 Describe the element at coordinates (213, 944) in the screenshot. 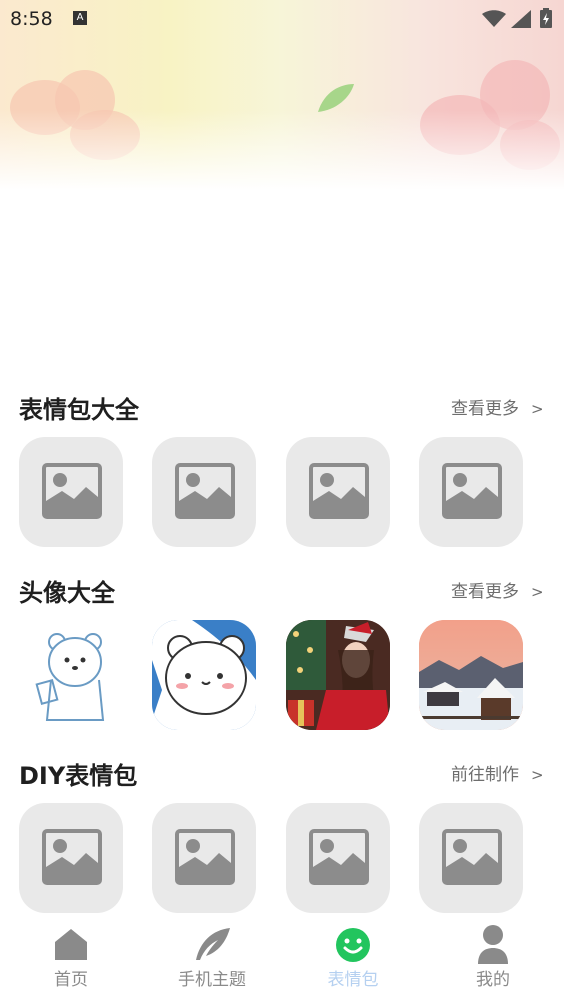

I see `feather-icon` at that location.